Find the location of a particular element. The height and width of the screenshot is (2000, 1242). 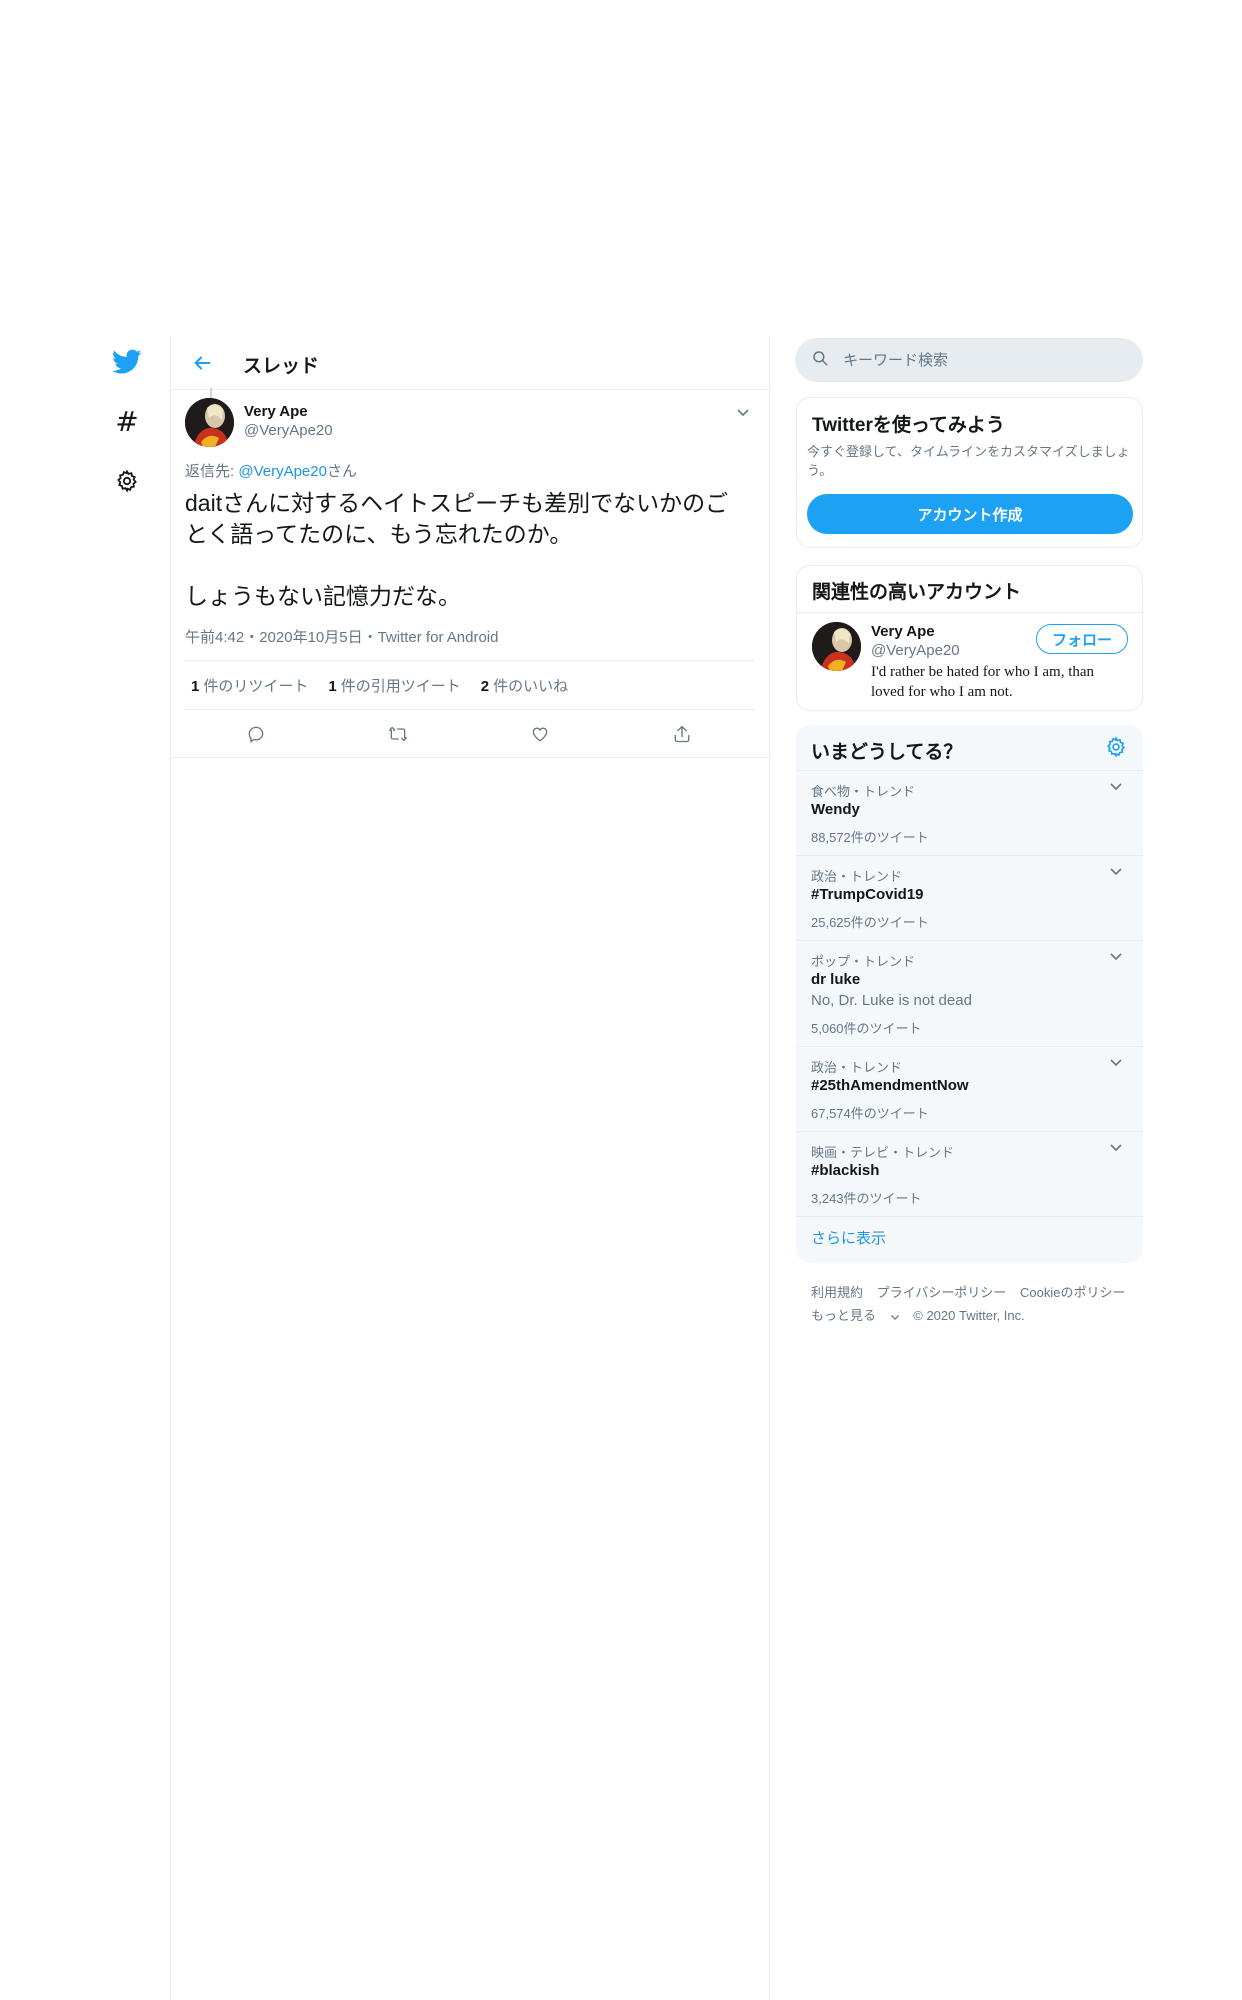

trend-name: #TrumpCovid19 is located at coordinates (867, 894).